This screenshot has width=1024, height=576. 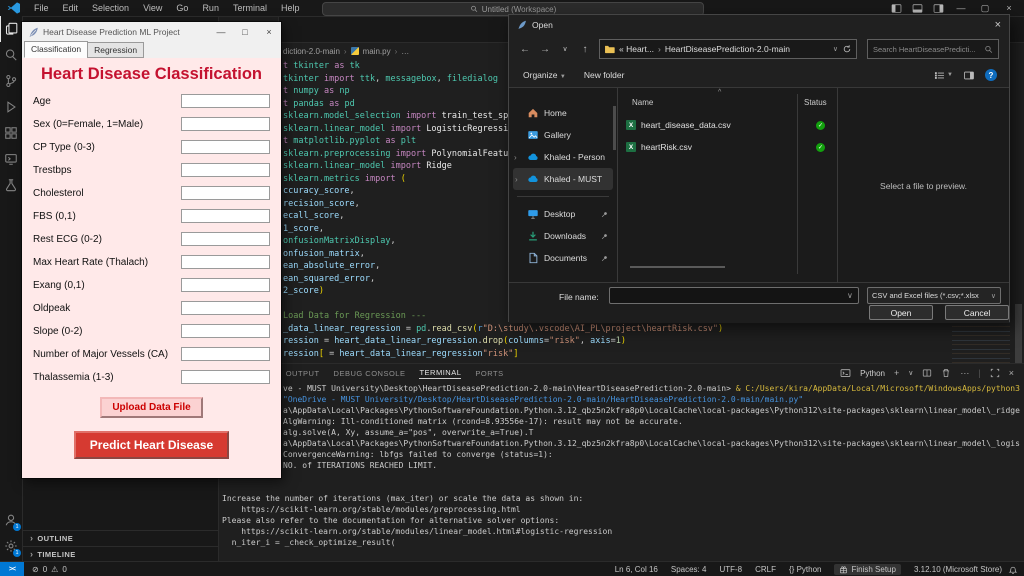 I want to click on field-input-age, so click(x=225, y=101).